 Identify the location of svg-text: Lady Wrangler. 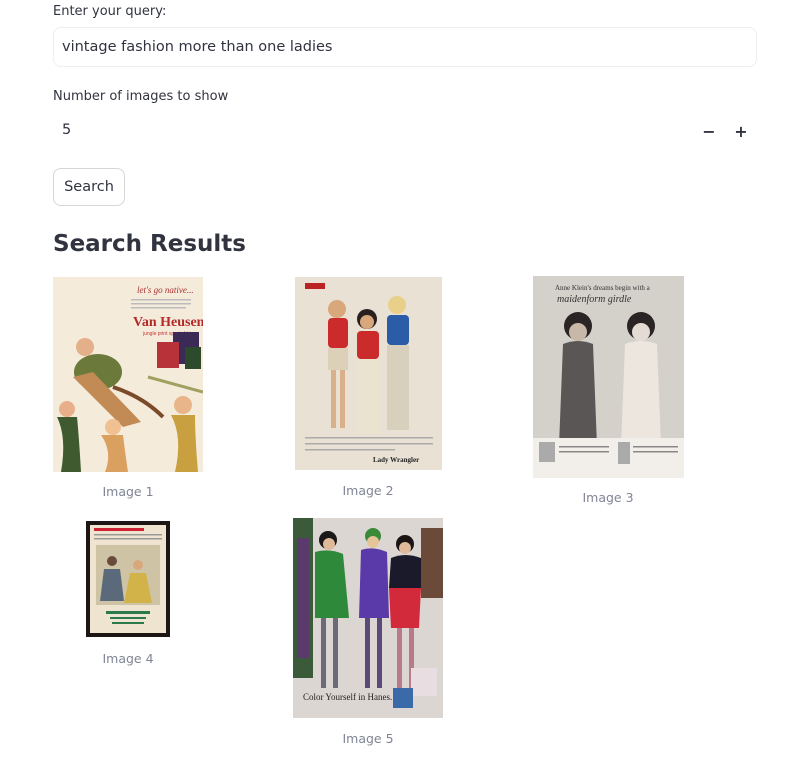
(396, 460).